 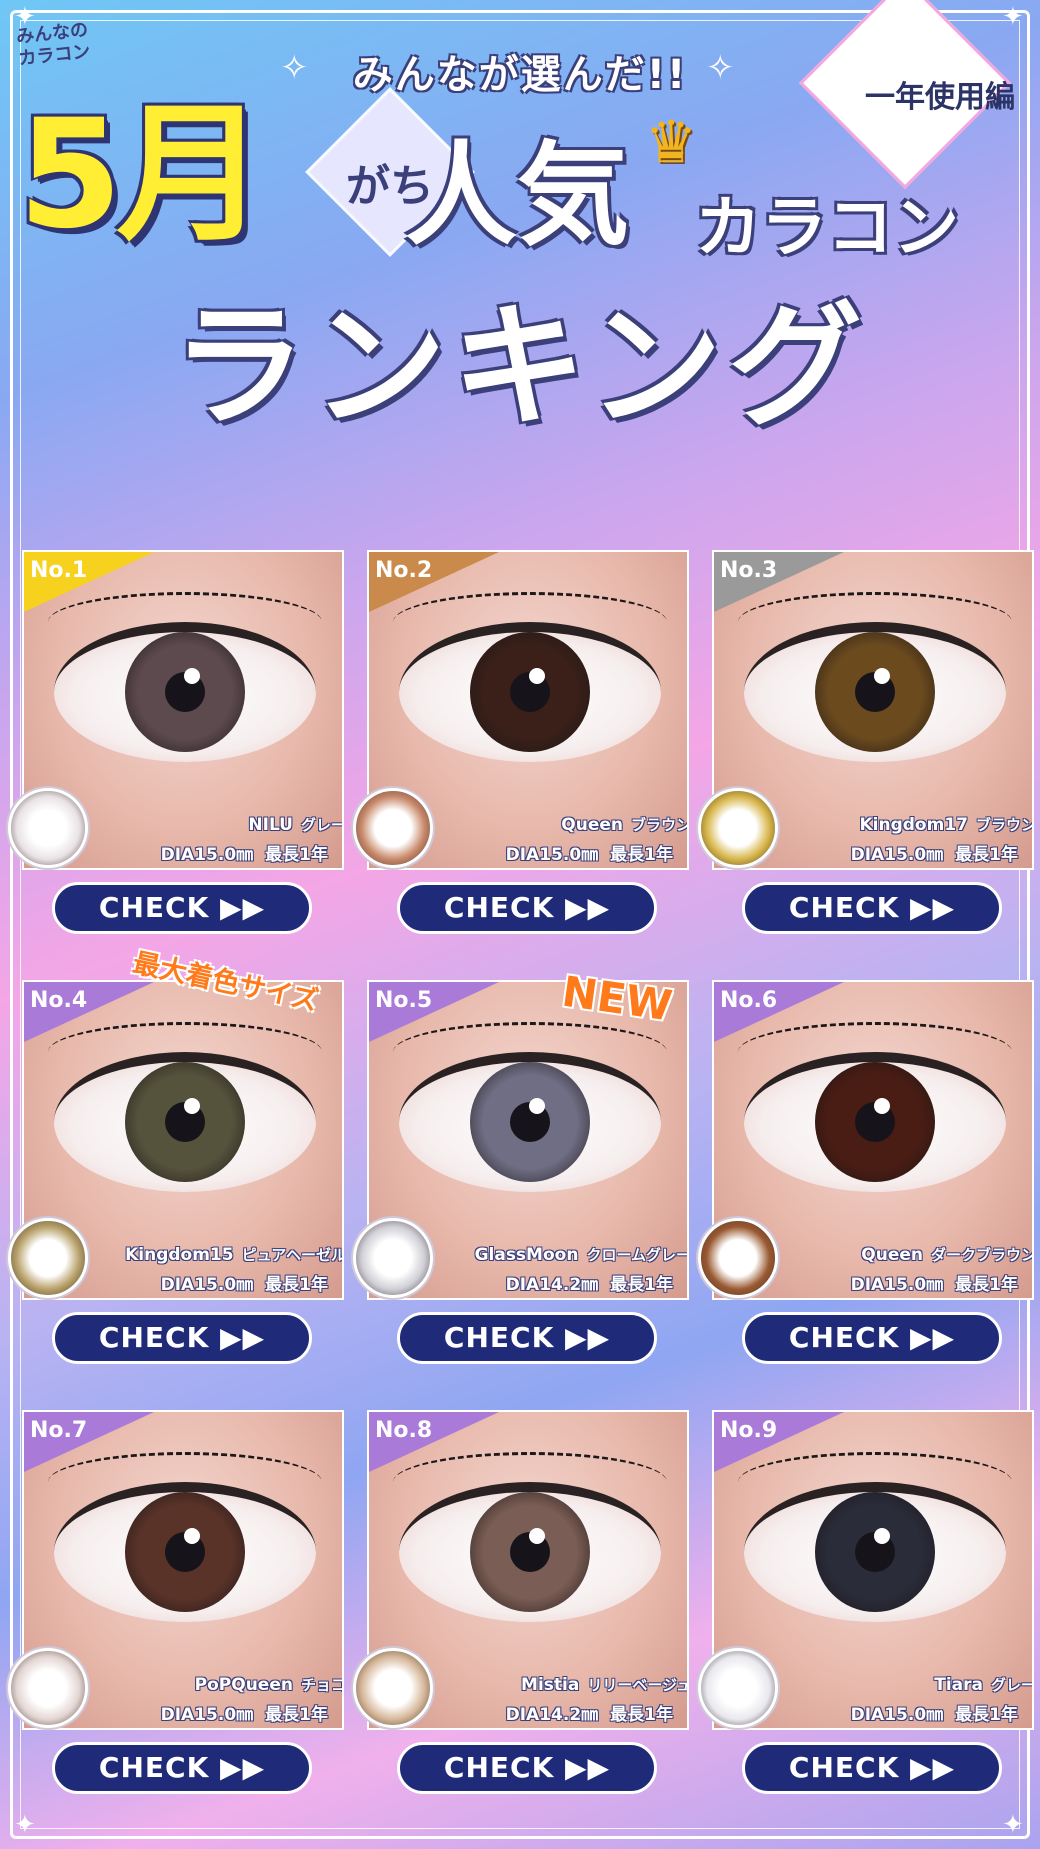 What do you see at coordinates (749, 570) in the screenshot?
I see `rank-label: No.3` at bounding box center [749, 570].